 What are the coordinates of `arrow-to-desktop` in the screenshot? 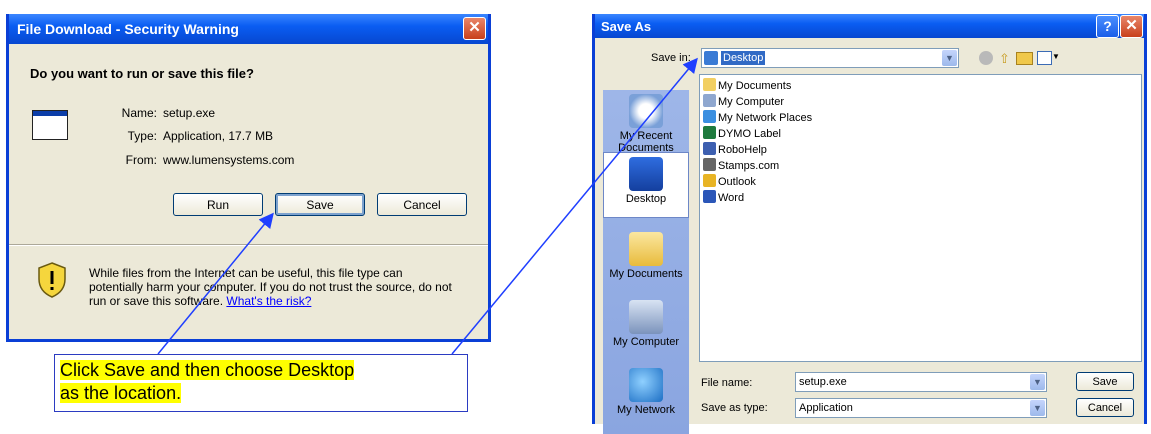 It's located at (574, 206).